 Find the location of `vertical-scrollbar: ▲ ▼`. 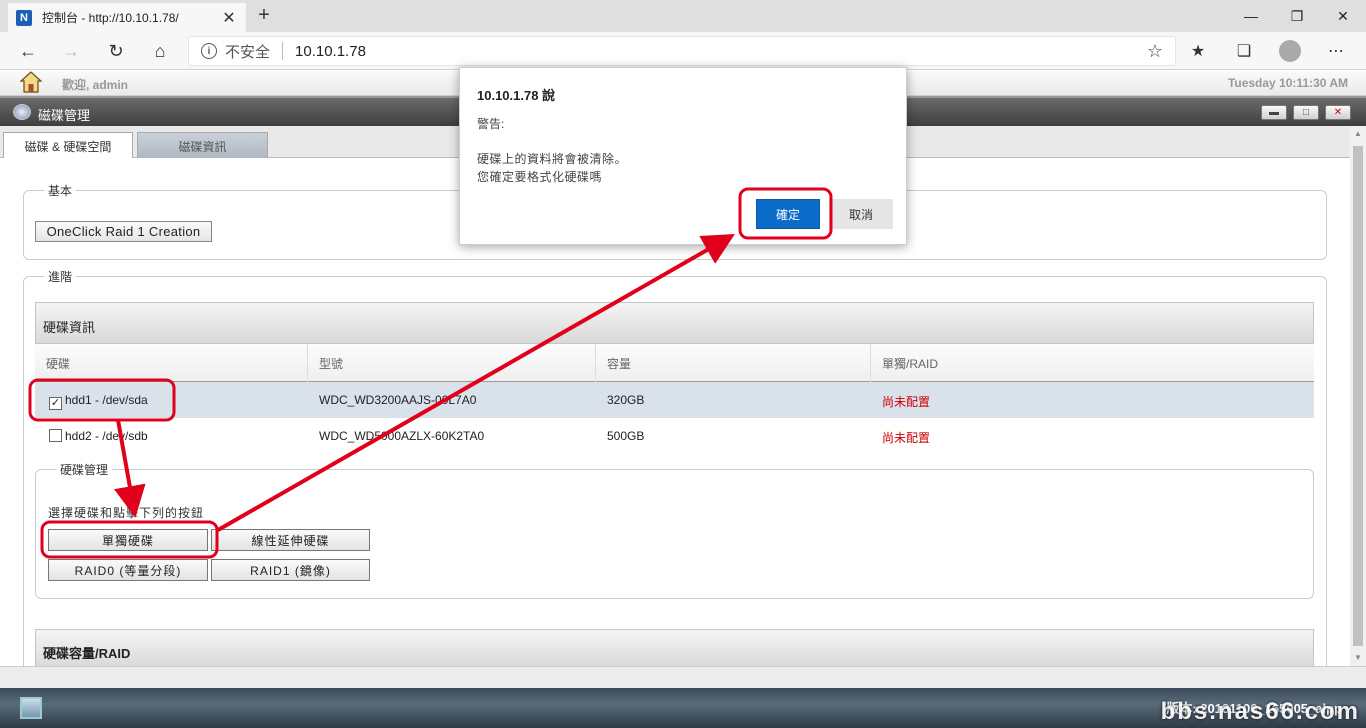

vertical-scrollbar: ▲ ▼ is located at coordinates (1358, 396).